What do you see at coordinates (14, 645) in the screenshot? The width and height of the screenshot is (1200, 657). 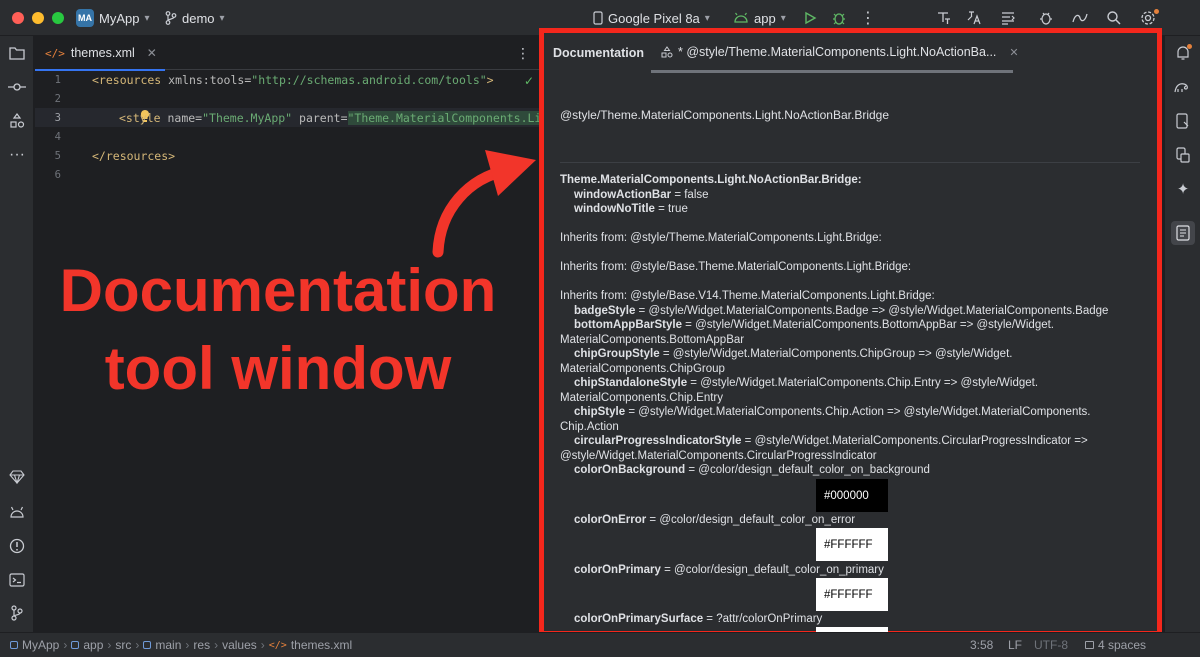 I see `module-icon` at bounding box center [14, 645].